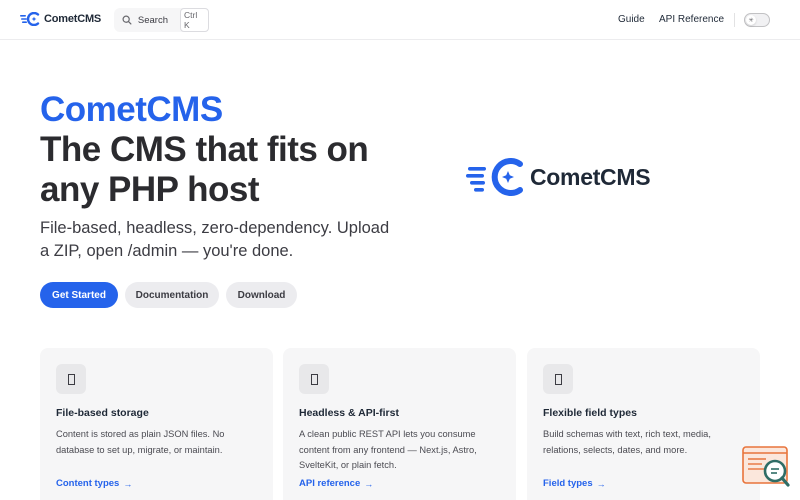  Describe the element at coordinates (152, 20) in the screenshot. I see `search-label: Search` at that location.